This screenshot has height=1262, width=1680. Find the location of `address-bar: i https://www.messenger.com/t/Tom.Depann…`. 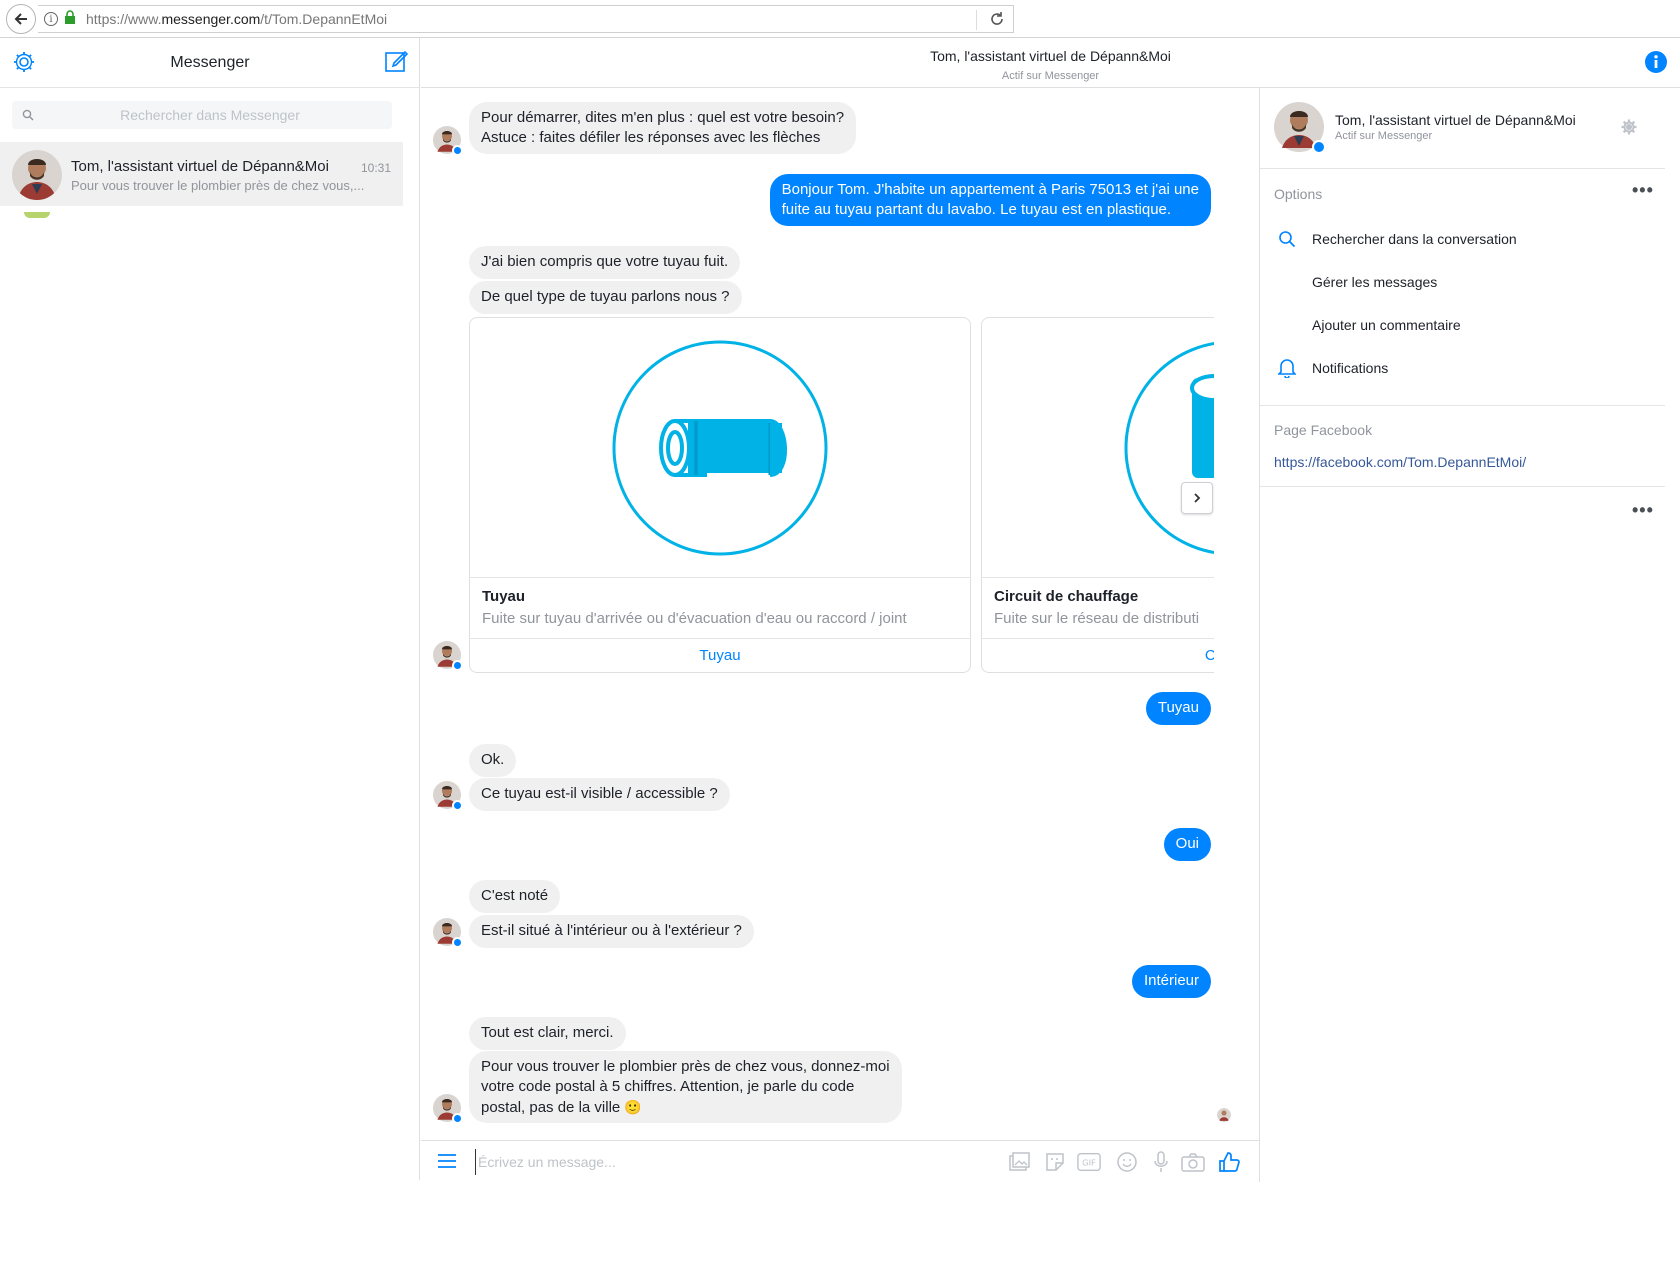

address-bar: i https://www.messenger.com/t/Tom.Depann… is located at coordinates (526, 19).